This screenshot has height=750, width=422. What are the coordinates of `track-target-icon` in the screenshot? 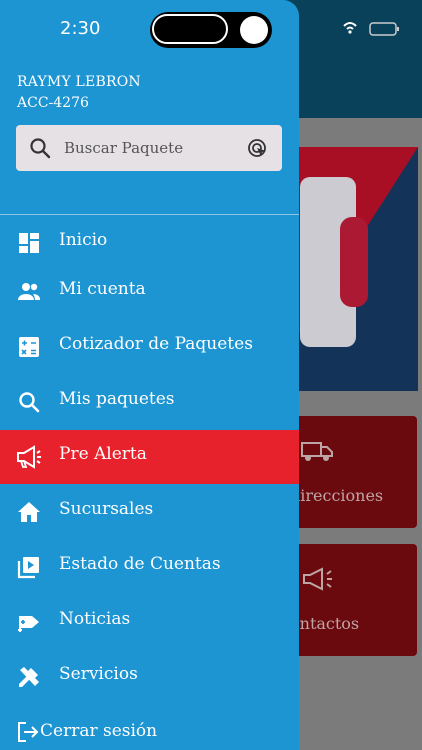 It's located at (258, 149).